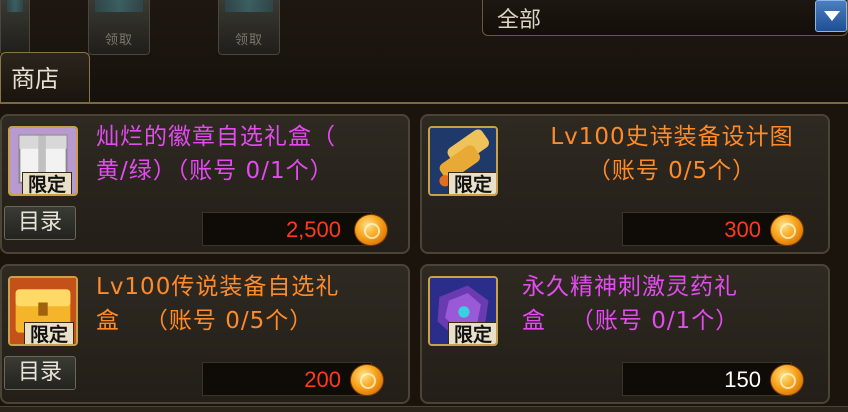 The image size is (848, 412). I want to click on potion-box-icon: 限定, so click(463, 311).